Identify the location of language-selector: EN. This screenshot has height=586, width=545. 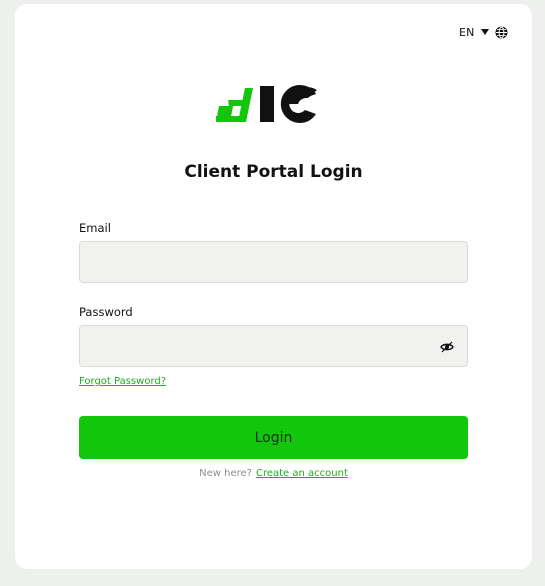
(483, 32).